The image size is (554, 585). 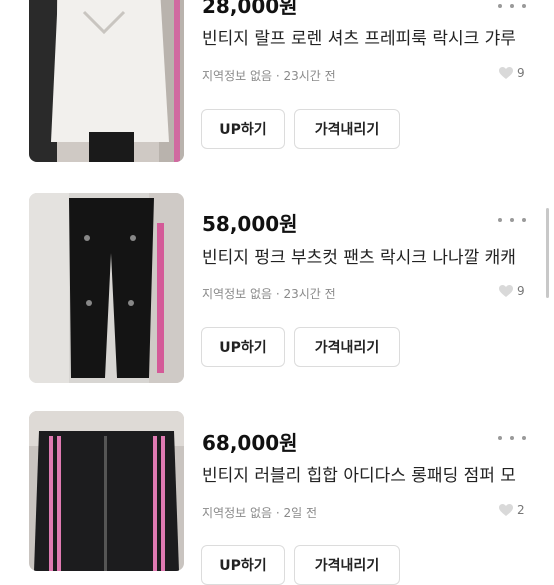 What do you see at coordinates (521, 510) in the screenshot?
I see `like-count-value: 2` at bounding box center [521, 510].